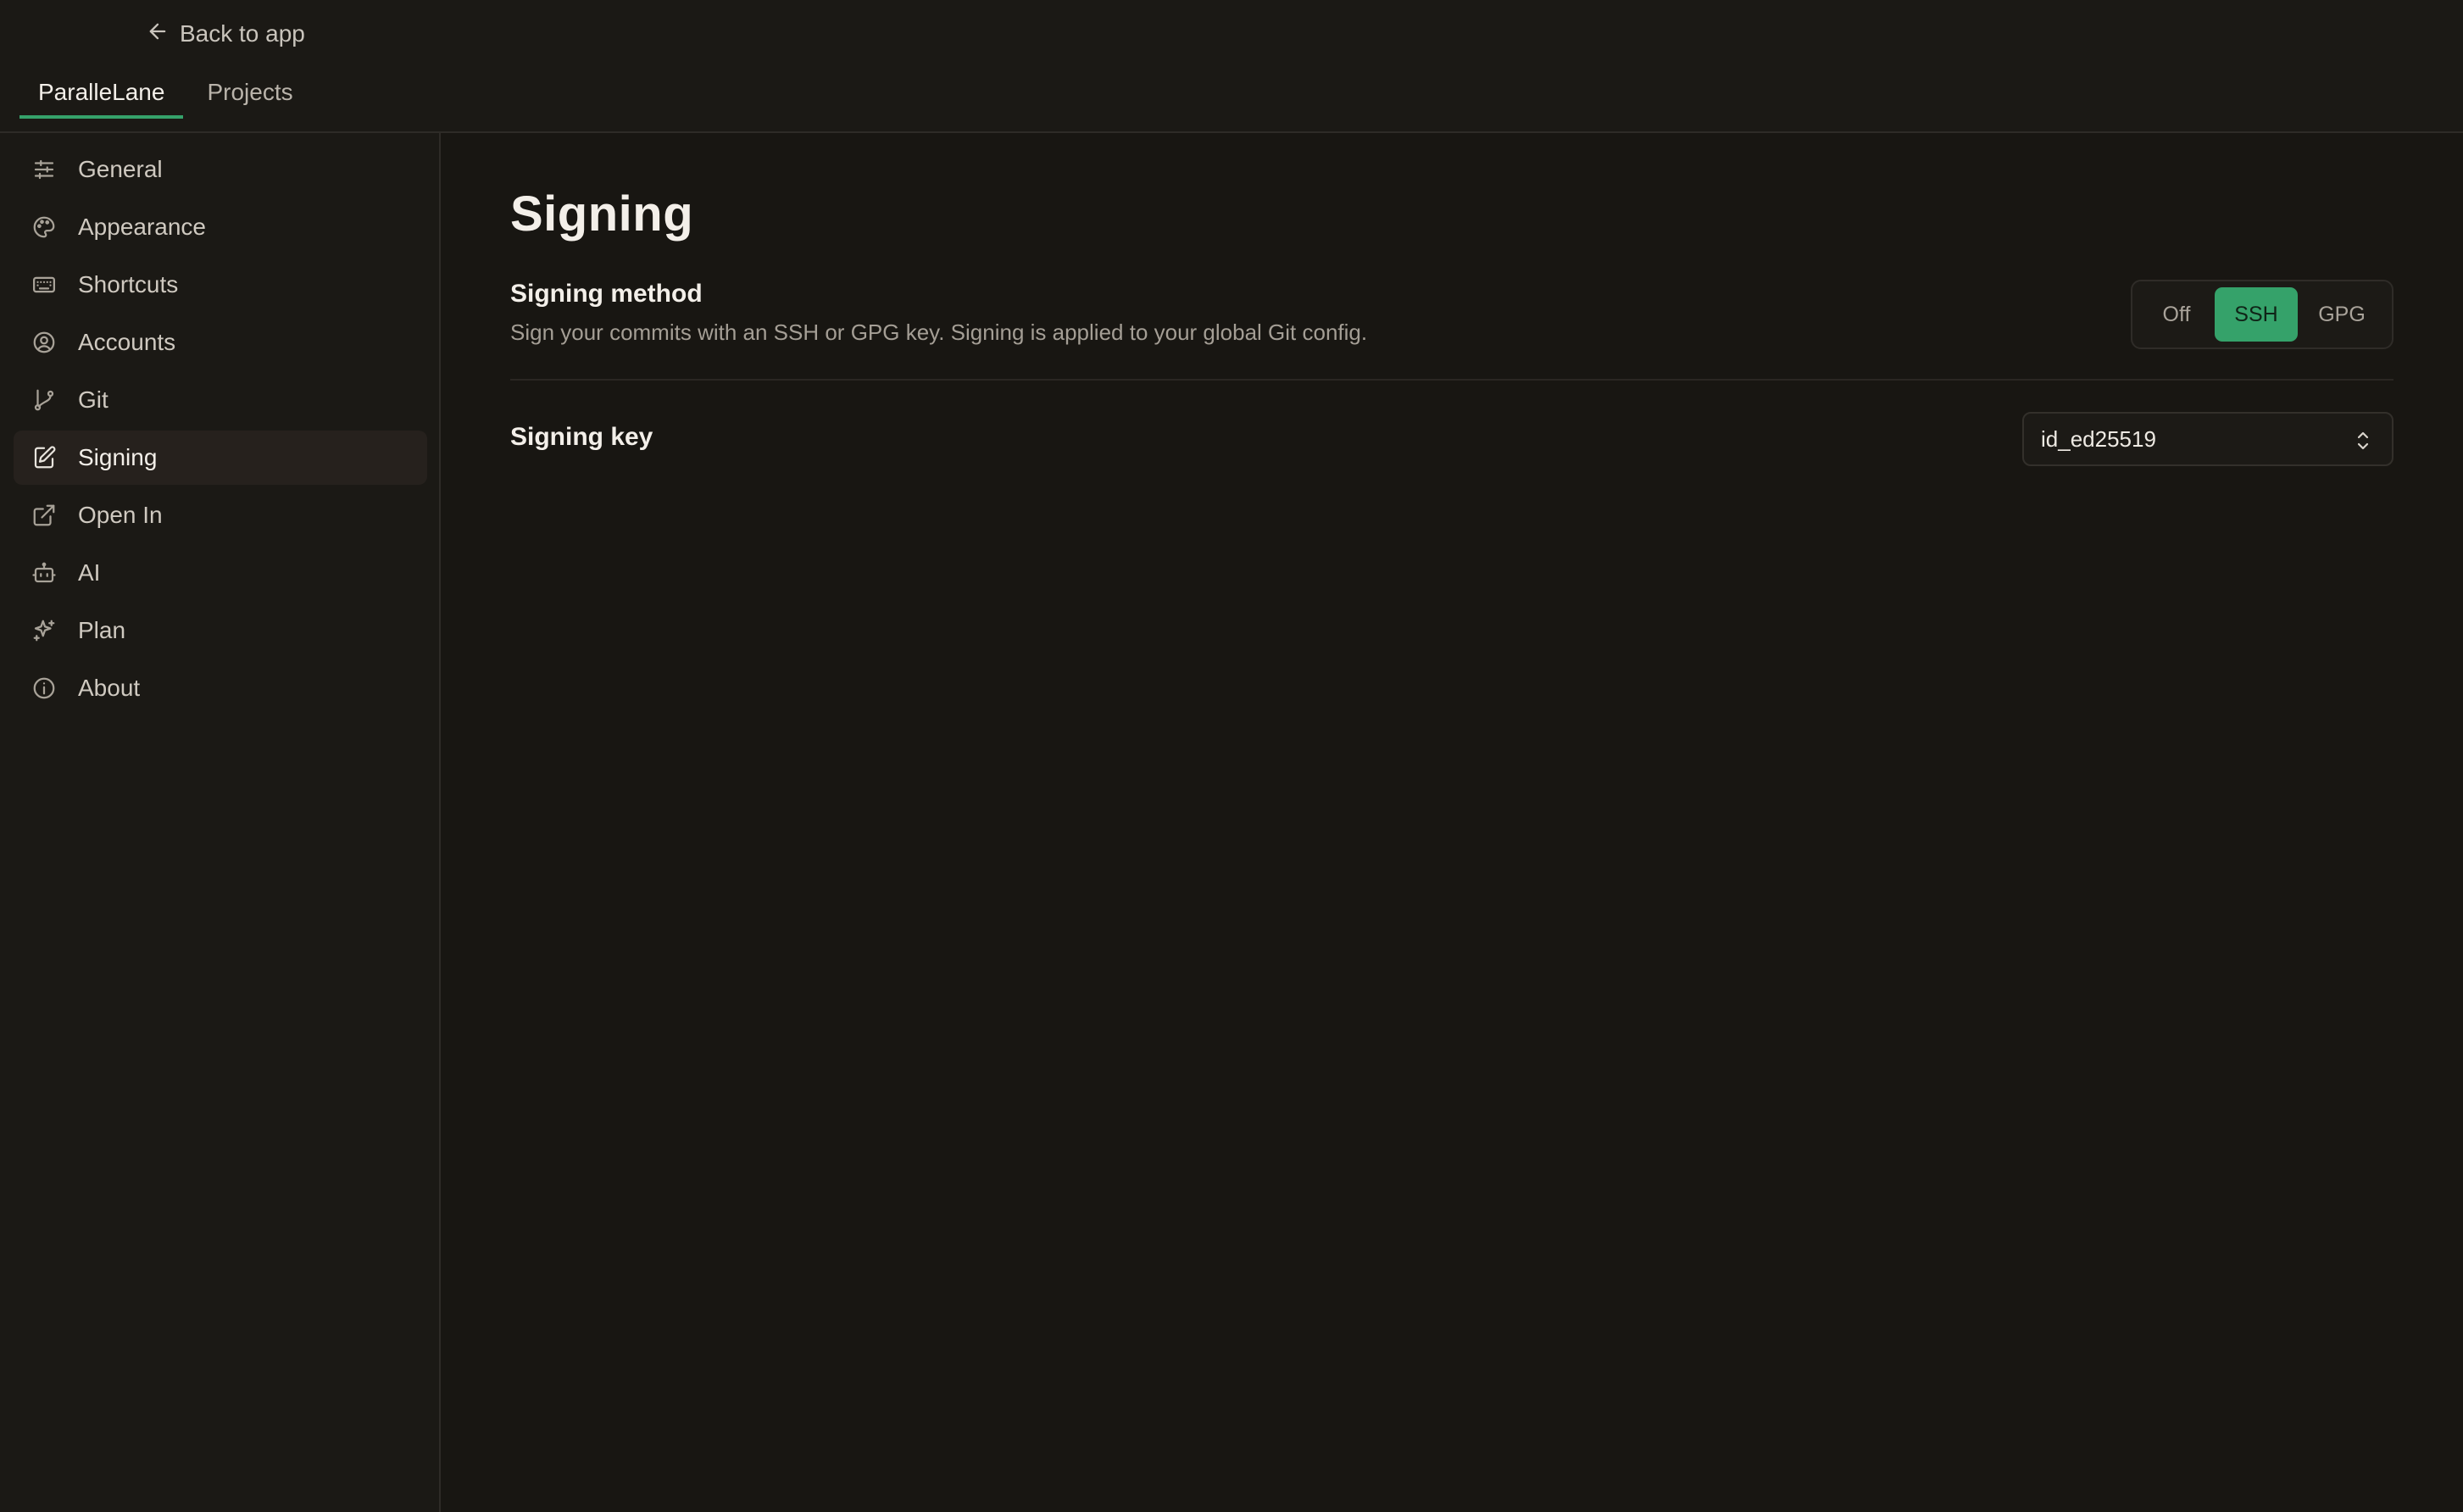 The height and width of the screenshot is (1512, 2463). What do you see at coordinates (129, 284) in the screenshot?
I see `sidebar-item-label: Shortcuts` at bounding box center [129, 284].